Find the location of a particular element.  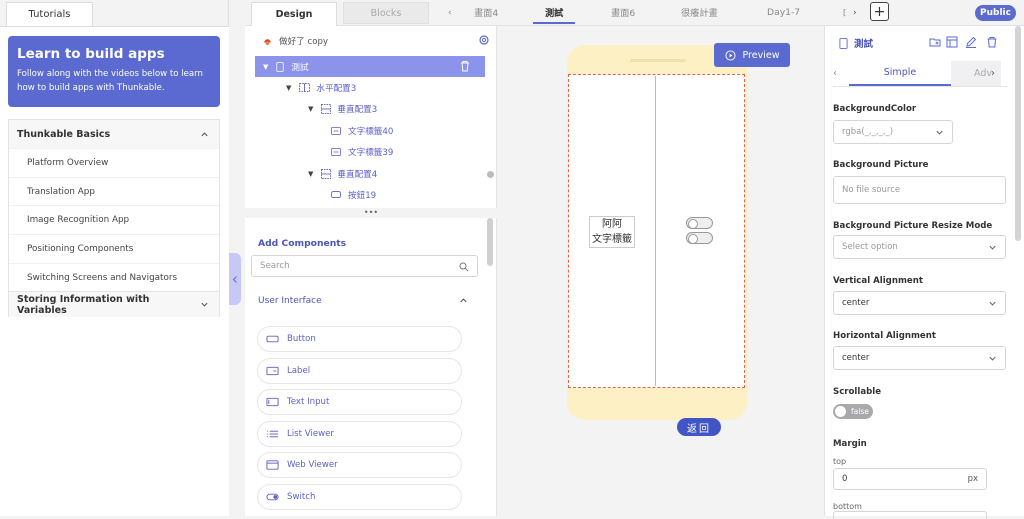

tab-simple: Simple is located at coordinates (900, 73).